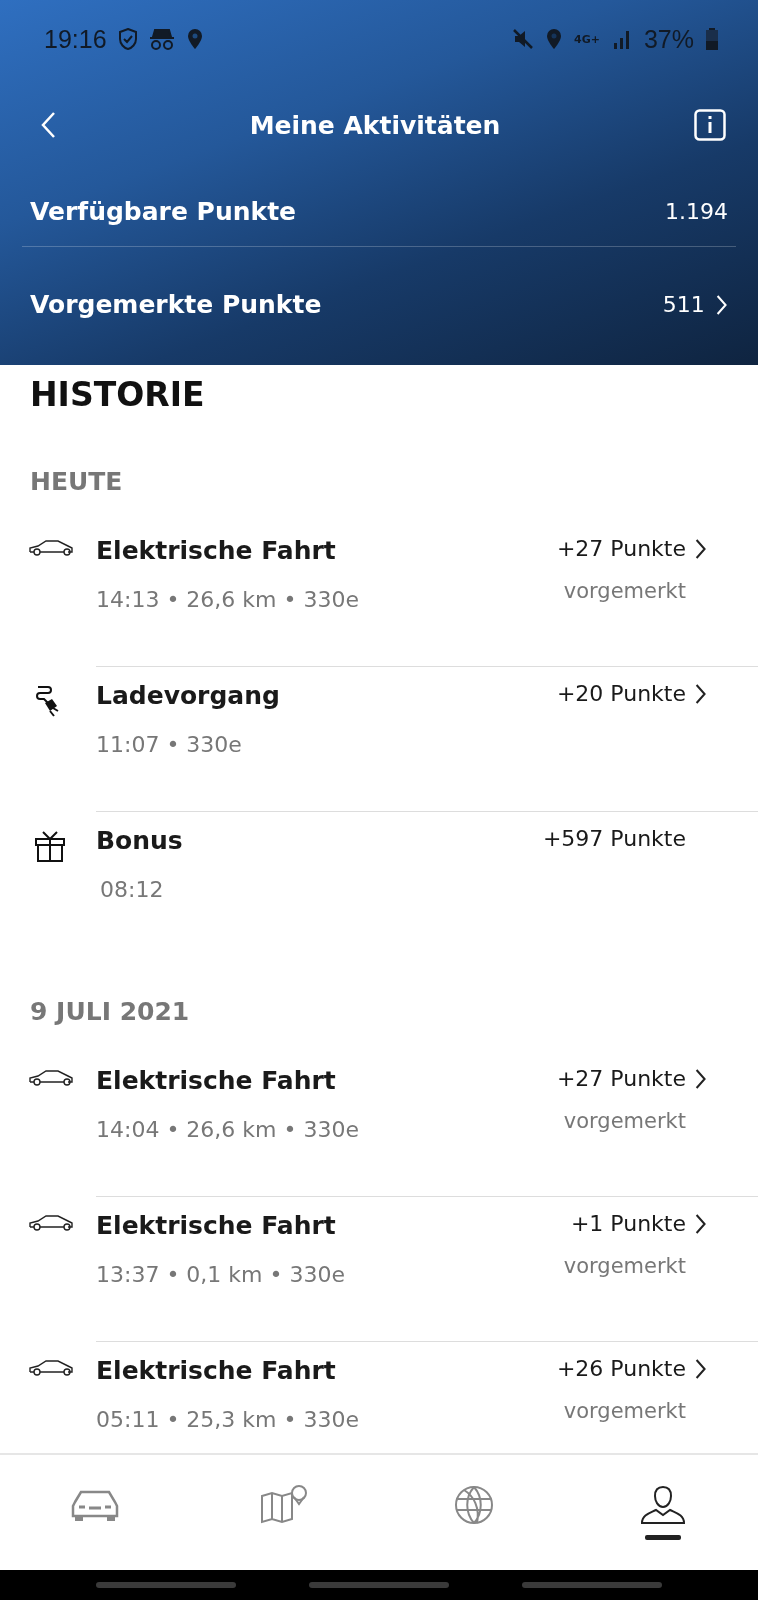  What do you see at coordinates (188, 695) in the screenshot?
I see `activity-title: Ladevorgang` at bounding box center [188, 695].